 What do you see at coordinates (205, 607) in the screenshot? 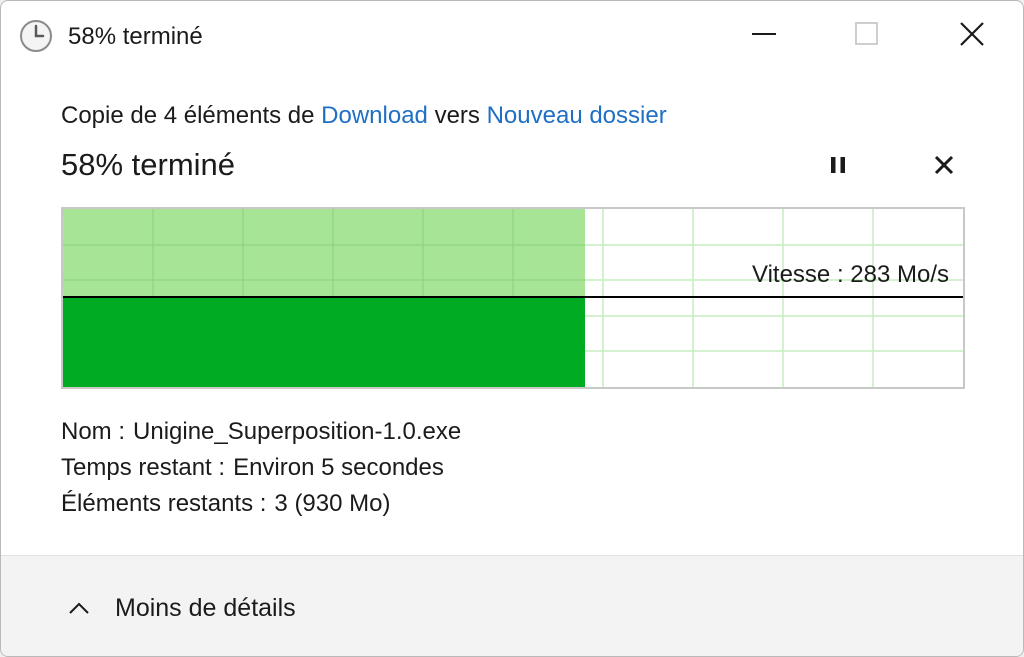
I see `less-details-label: Moins de détails` at bounding box center [205, 607].